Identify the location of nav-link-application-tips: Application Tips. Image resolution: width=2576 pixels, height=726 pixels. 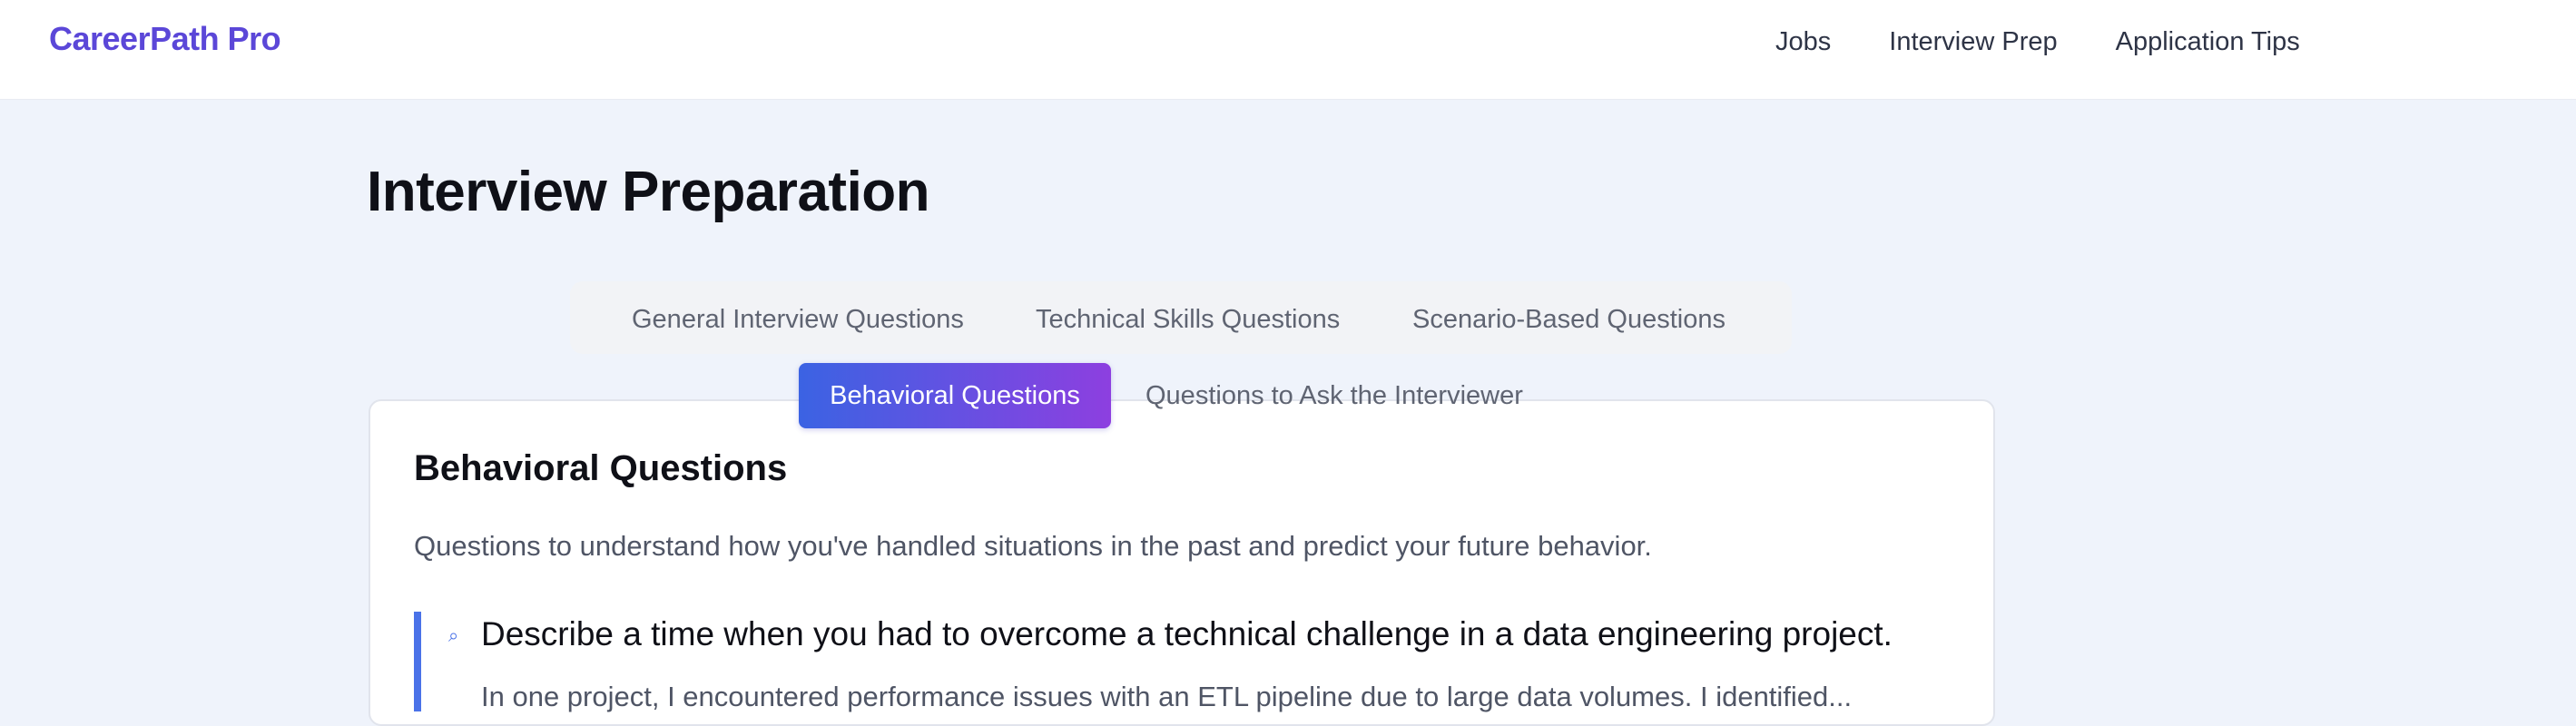
(2208, 42).